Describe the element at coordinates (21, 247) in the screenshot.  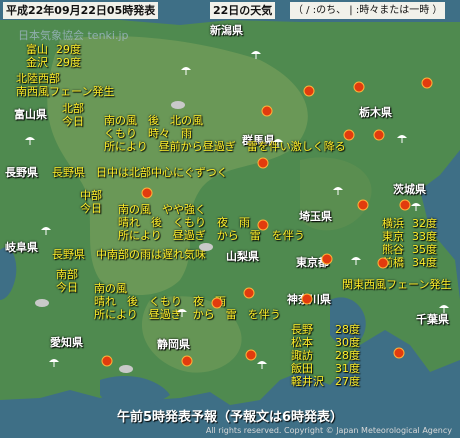
I see `pref-gifu: 岐阜県` at that location.